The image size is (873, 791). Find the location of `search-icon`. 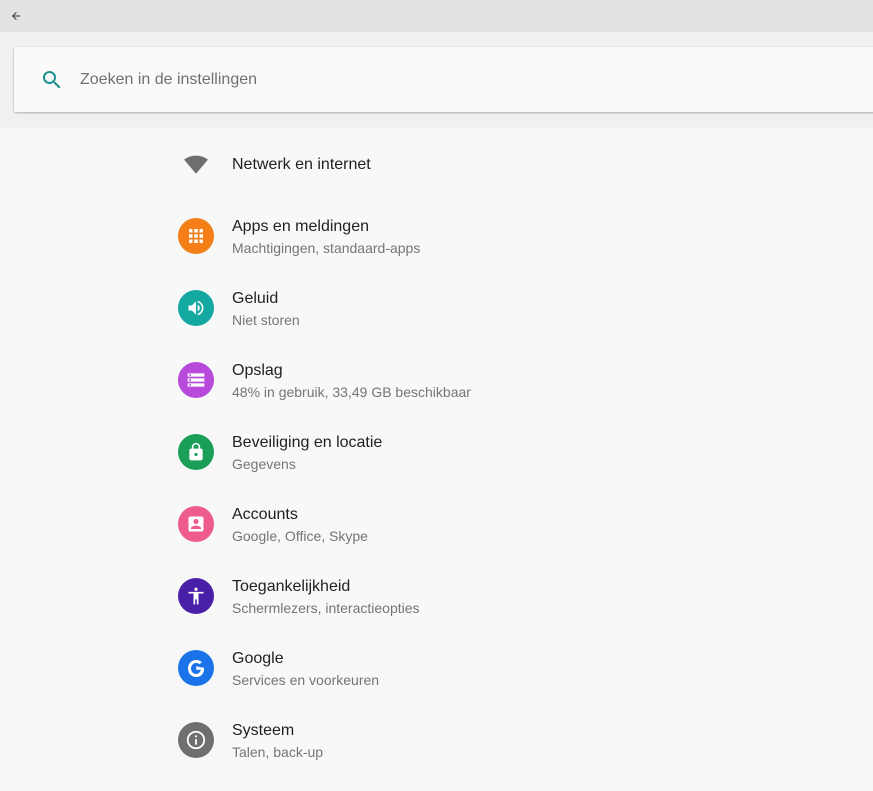

search-icon is located at coordinates (52, 80).